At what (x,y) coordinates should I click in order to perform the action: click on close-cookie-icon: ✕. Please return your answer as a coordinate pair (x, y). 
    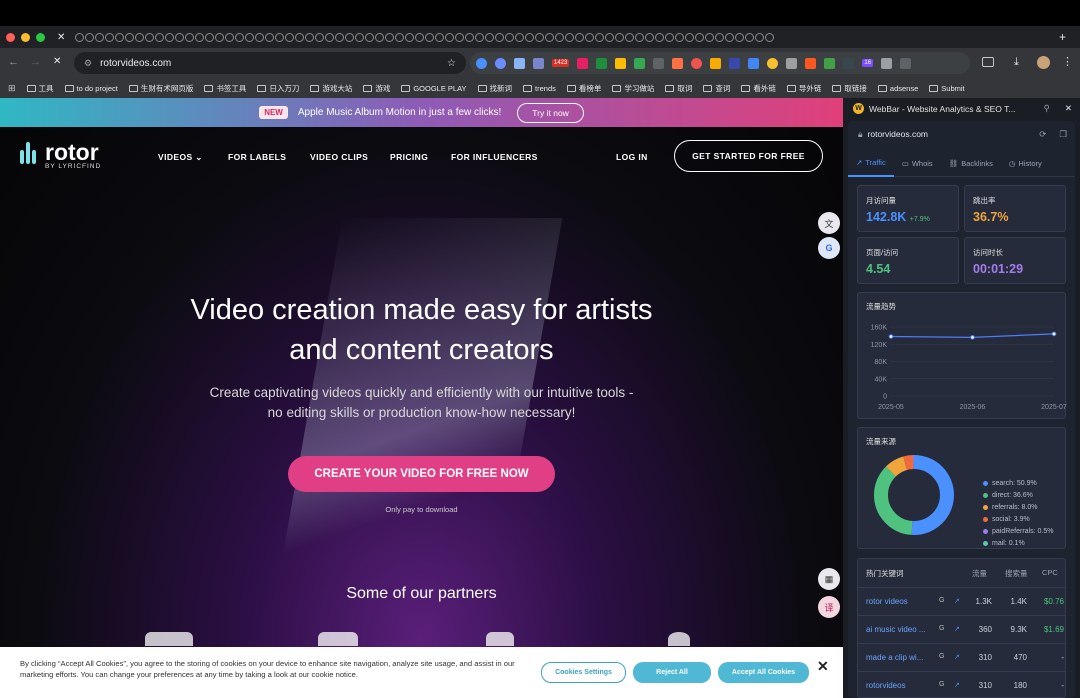
    Looking at the image, I should click on (823, 666).